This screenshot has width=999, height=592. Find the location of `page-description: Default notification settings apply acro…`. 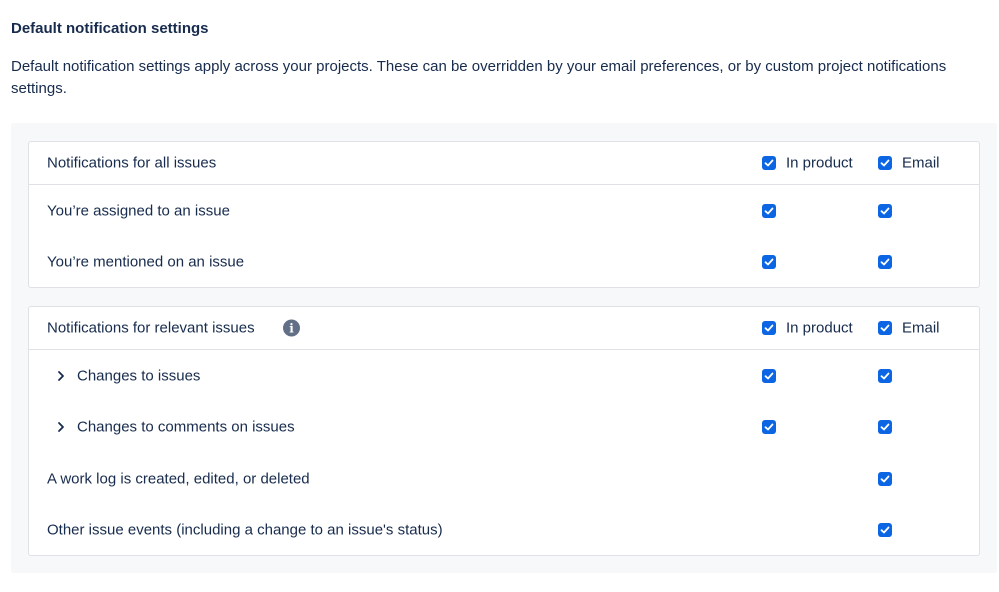

page-description: Default notification settings apply acro… is located at coordinates (479, 77).